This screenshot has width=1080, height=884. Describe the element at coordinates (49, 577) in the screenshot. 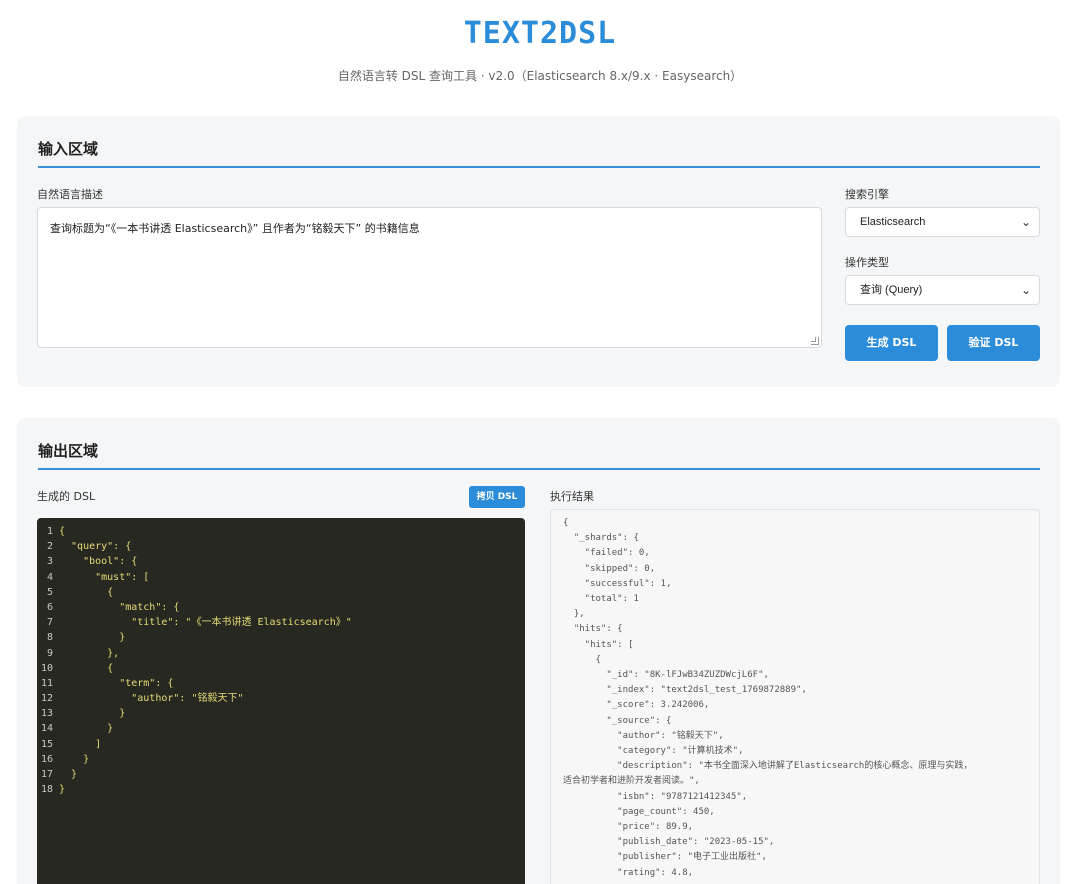

I see `line-number: 4` at that location.